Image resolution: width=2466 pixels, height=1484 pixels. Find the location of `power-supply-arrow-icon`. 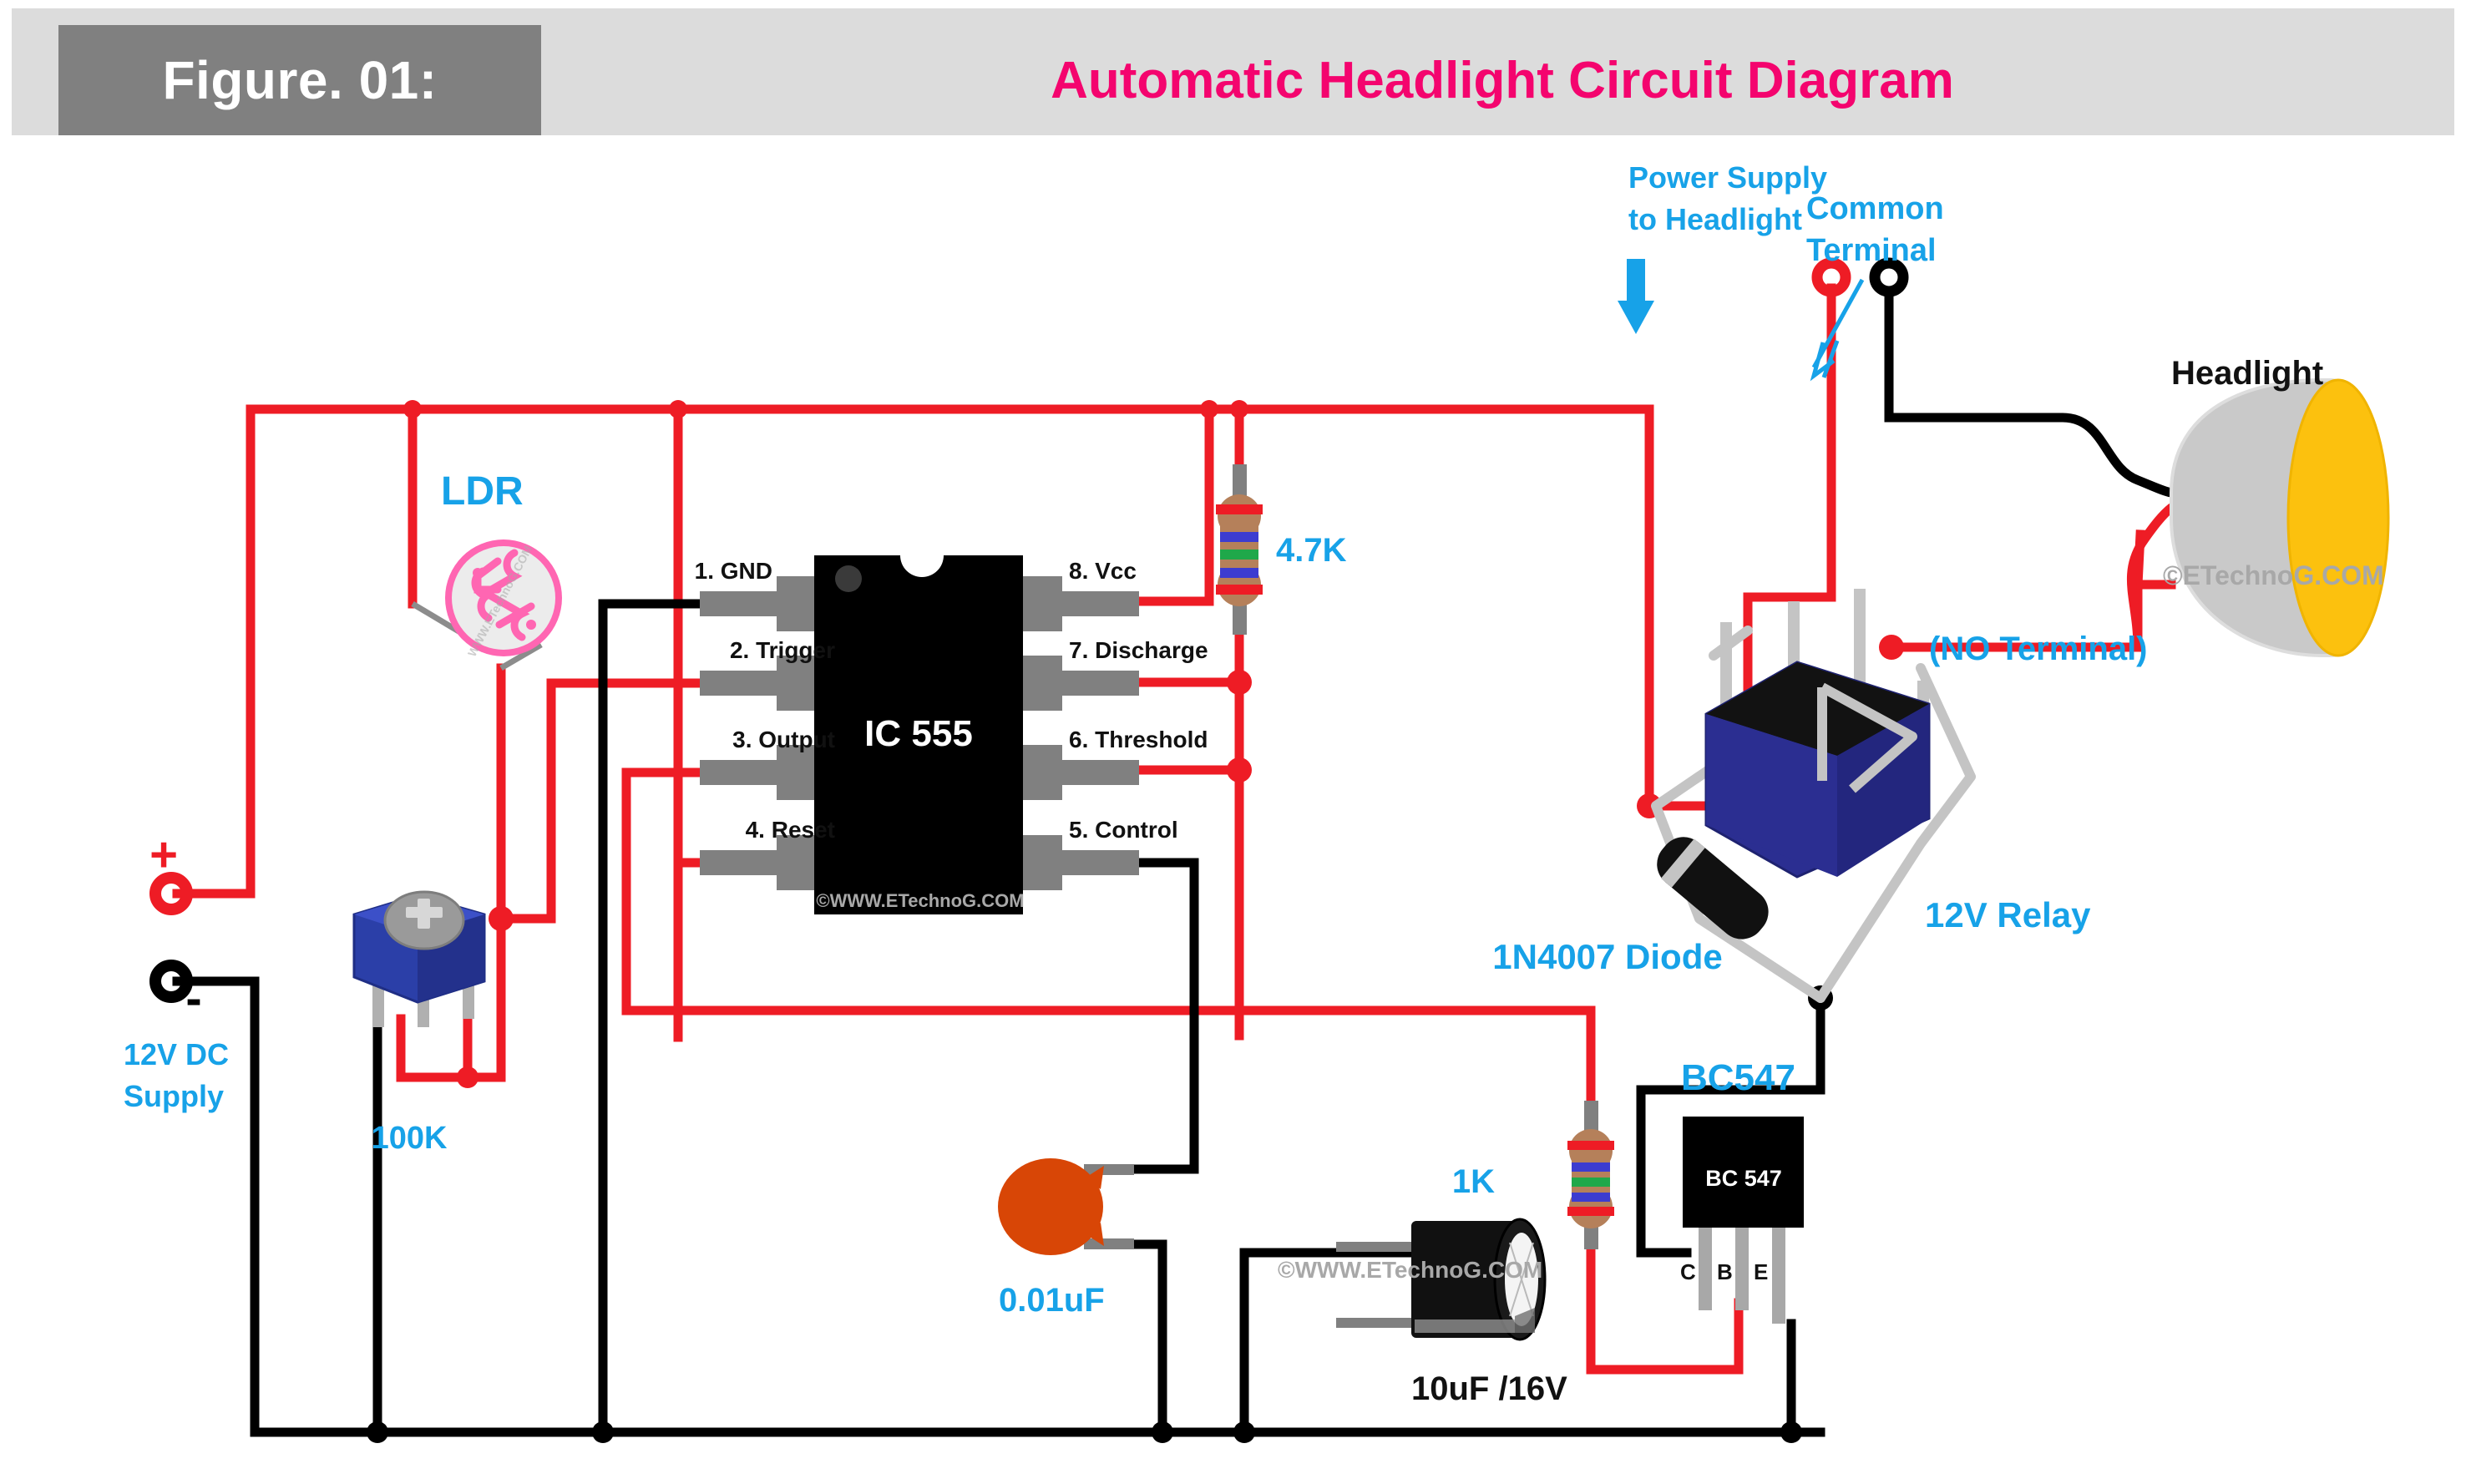

power-supply-arrow-icon is located at coordinates (1636, 296).